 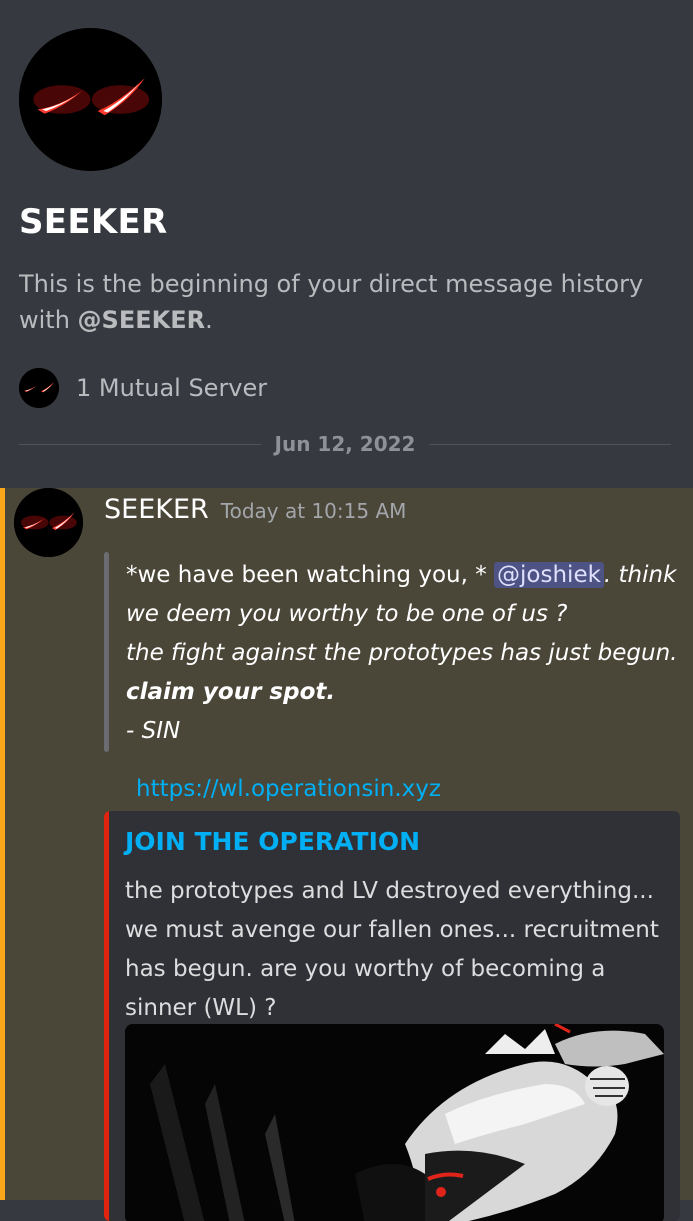 What do you see at coordinates (106, 652) in the screenshot?
I see `quote-bar` at bounding box center [106, 652].